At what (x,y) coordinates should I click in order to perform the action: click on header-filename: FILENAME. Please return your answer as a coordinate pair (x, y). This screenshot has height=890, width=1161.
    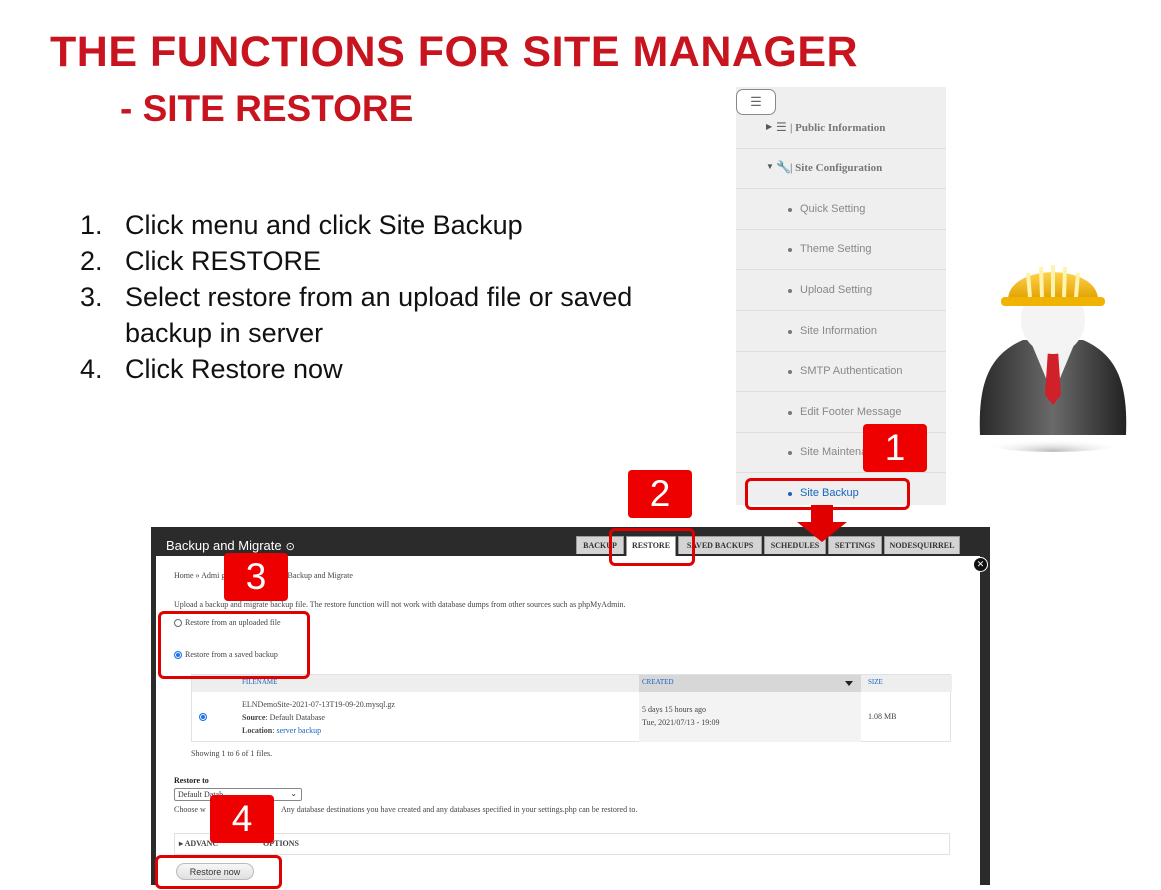
    Looking at the image, I should click on (259, 682).